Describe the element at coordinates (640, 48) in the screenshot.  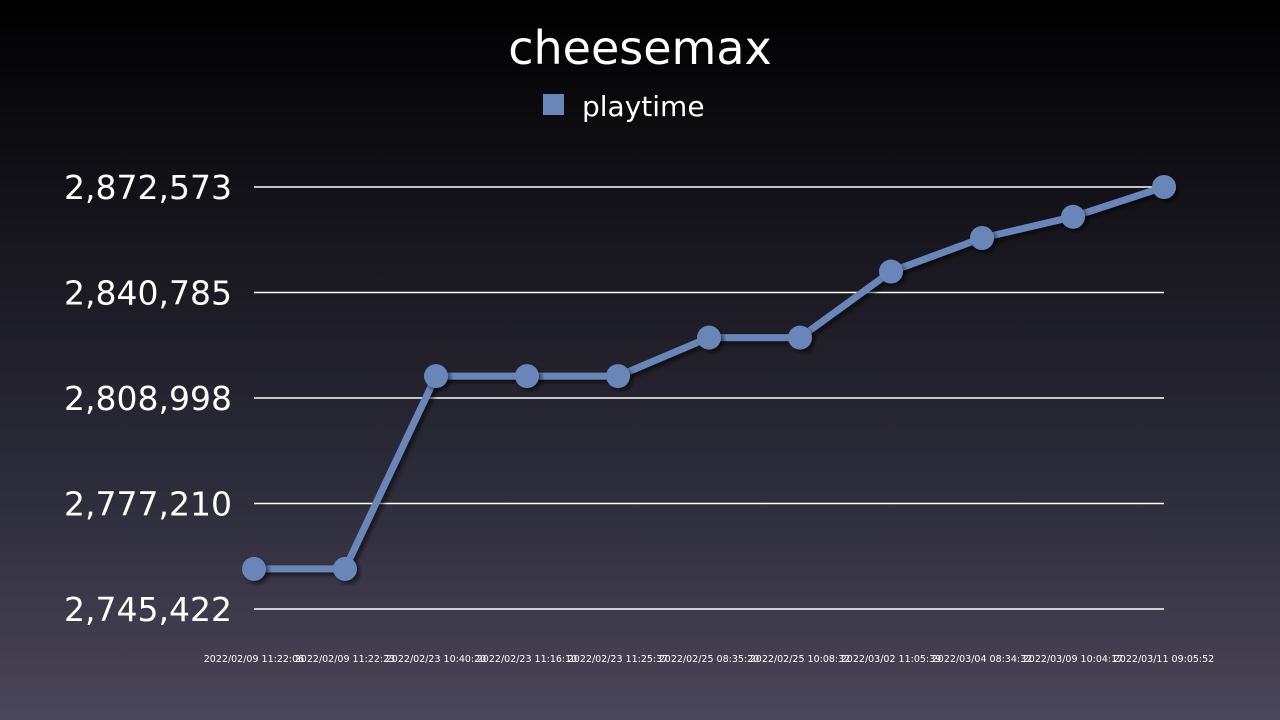
I see `chart-title: cheesemax` at that location.